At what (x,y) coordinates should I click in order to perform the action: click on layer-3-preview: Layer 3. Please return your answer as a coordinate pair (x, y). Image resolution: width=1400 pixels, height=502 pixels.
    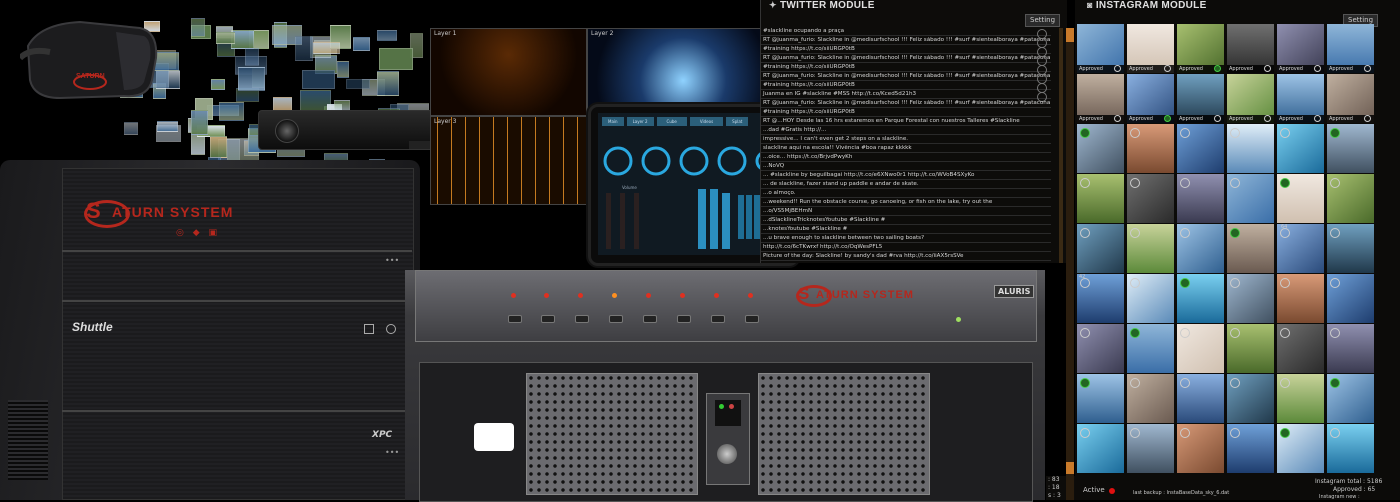
    Looking at the image, I should click on (508, 160).